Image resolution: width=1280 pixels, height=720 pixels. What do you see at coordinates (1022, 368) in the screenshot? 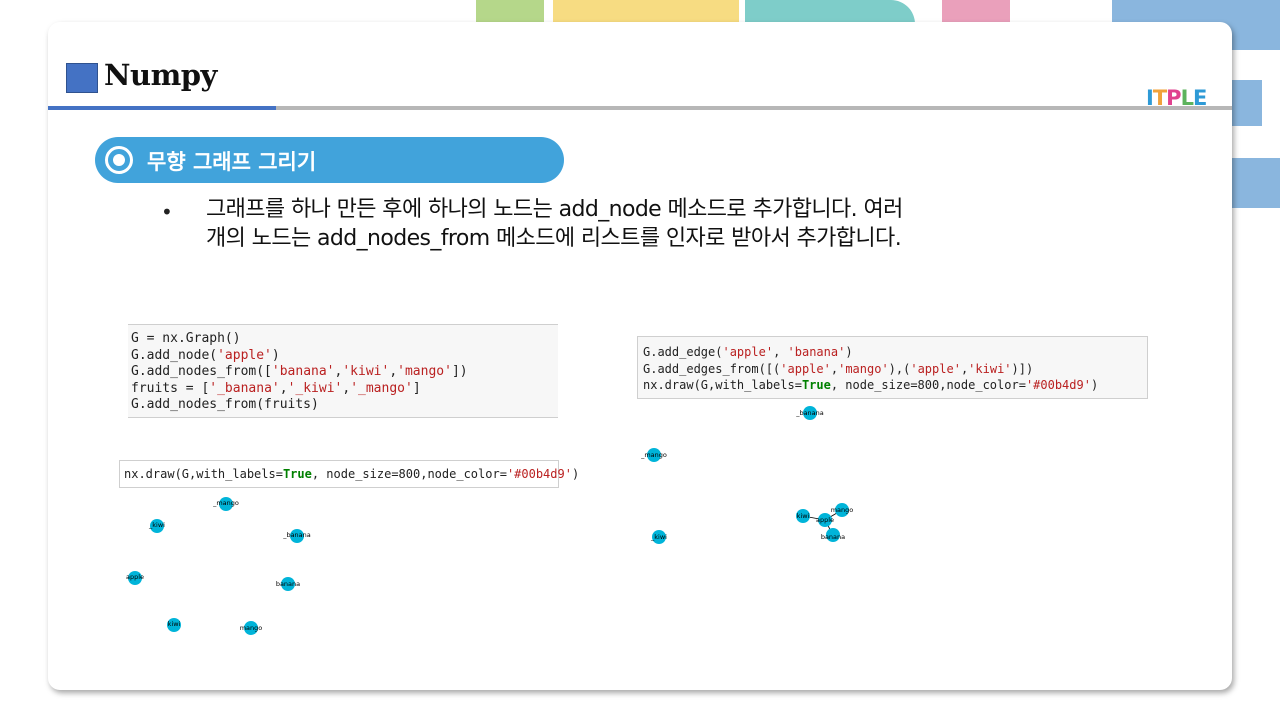
I see `code-token: )])` at bounding box center [1022, 368].